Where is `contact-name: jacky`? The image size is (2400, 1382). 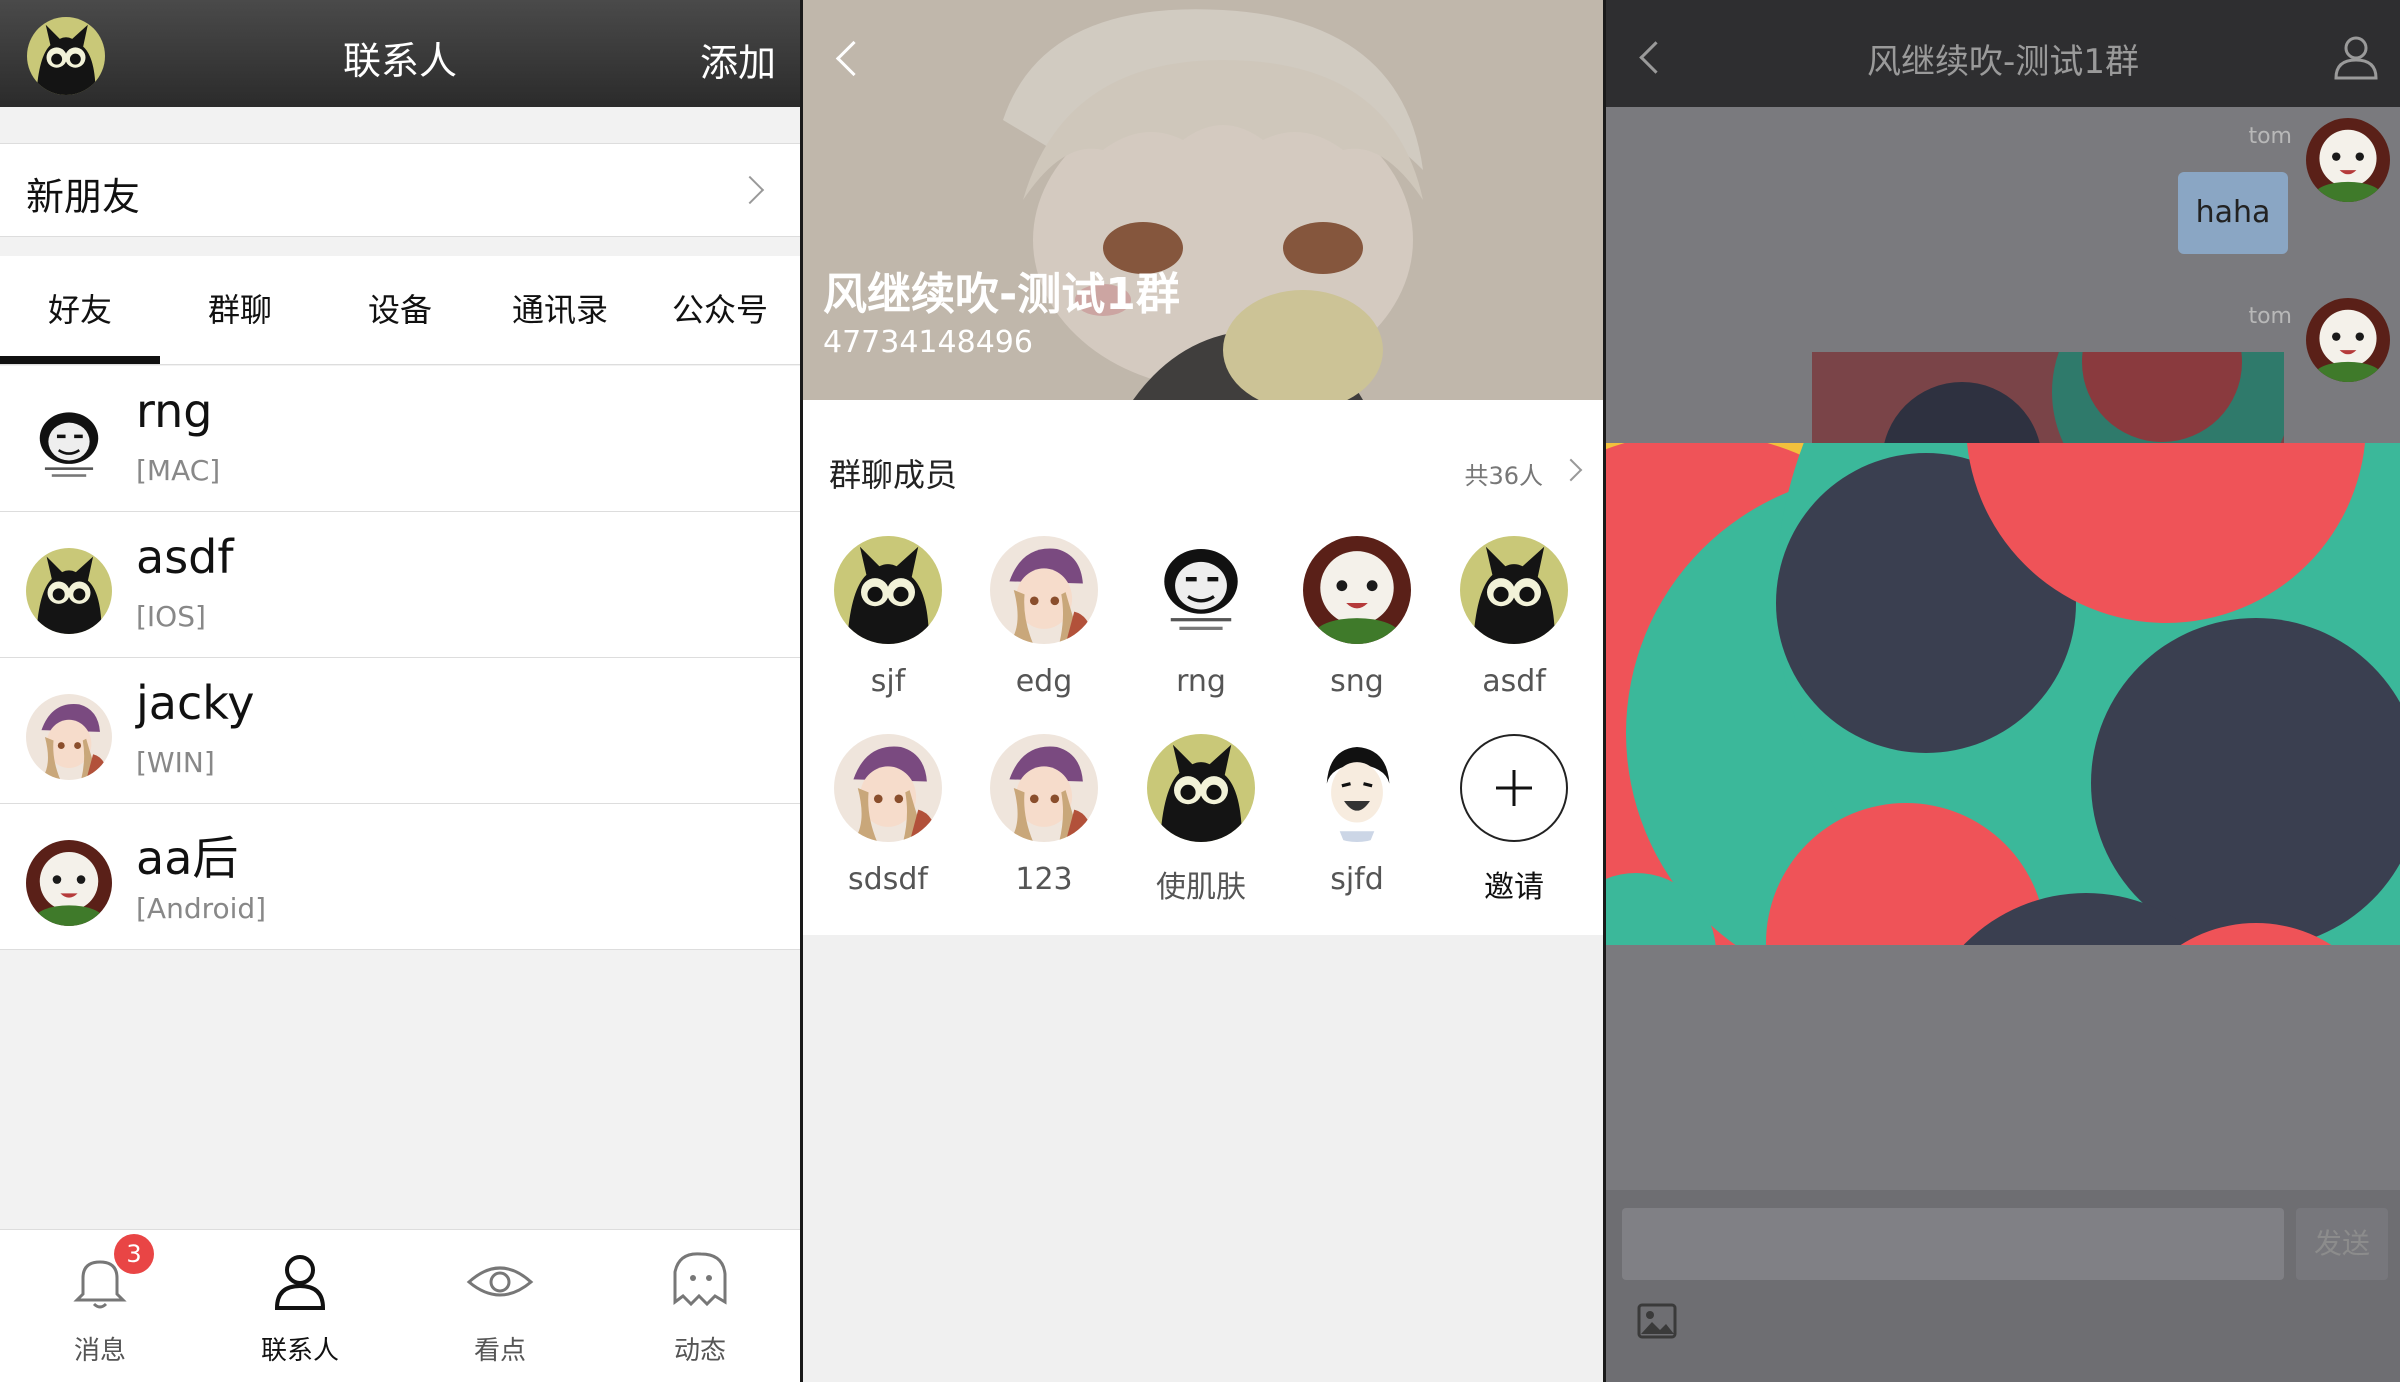 contact-name: jacky is located at coordinates (195, 703).